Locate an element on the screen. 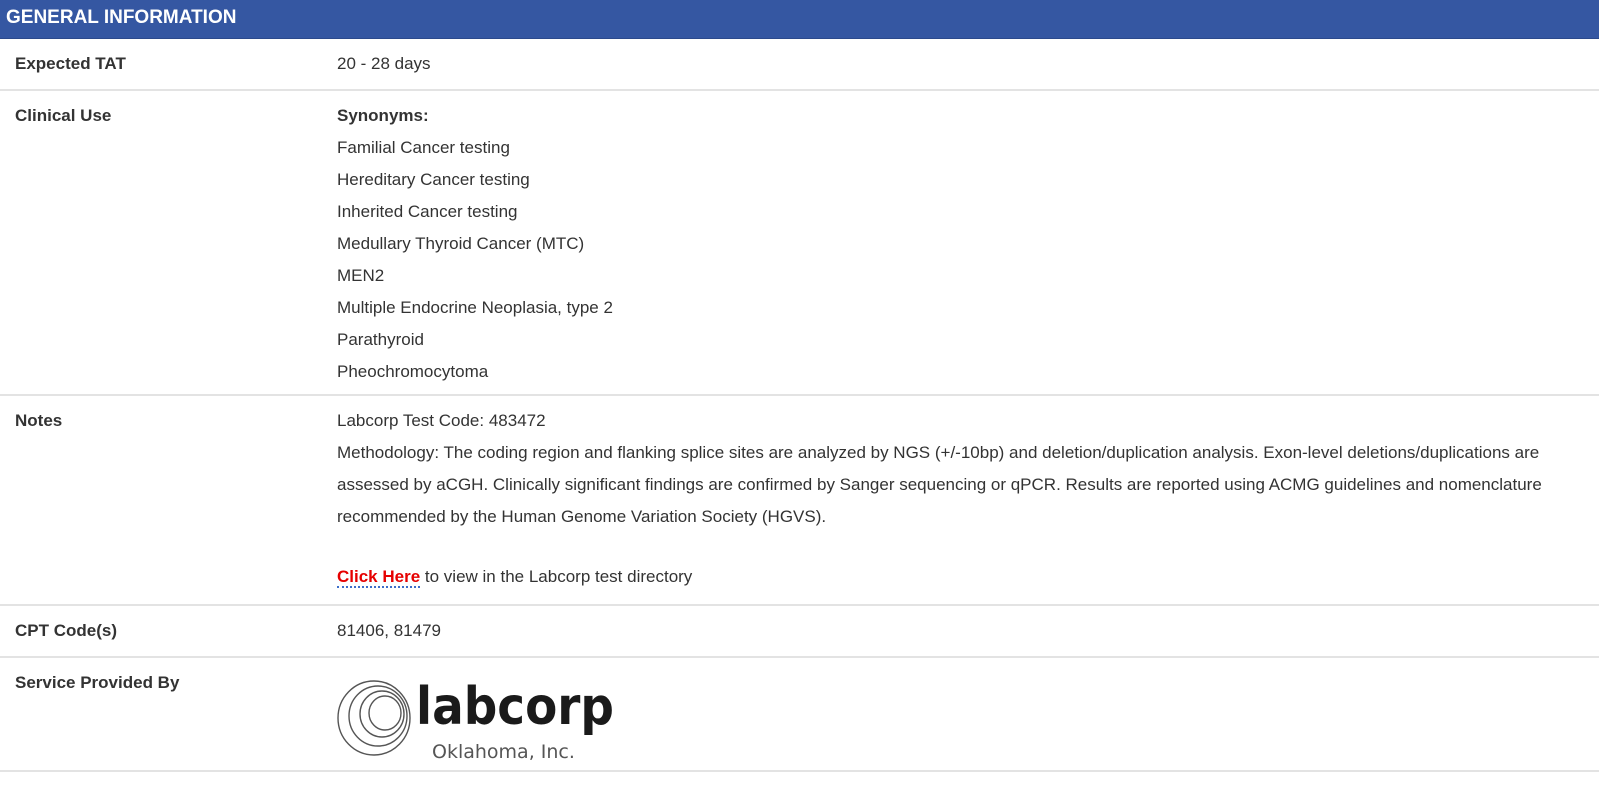 The width and height of the screenshot is (1599, 786). labcorp-rings-logo-icon is located at coordinates (374, 718).